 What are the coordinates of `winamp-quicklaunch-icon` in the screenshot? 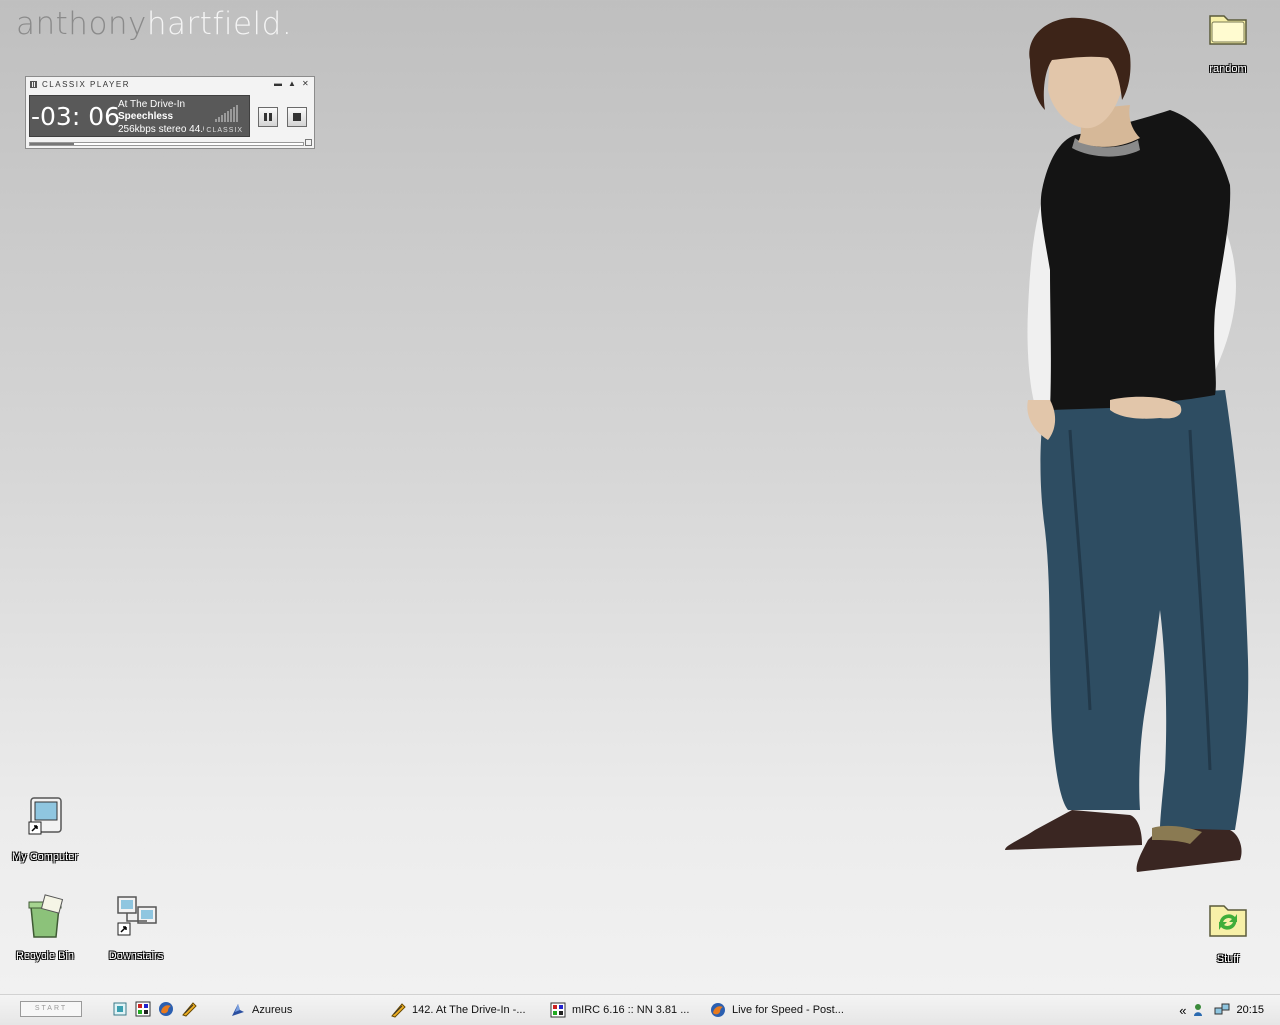 It's located at (189, 1009).